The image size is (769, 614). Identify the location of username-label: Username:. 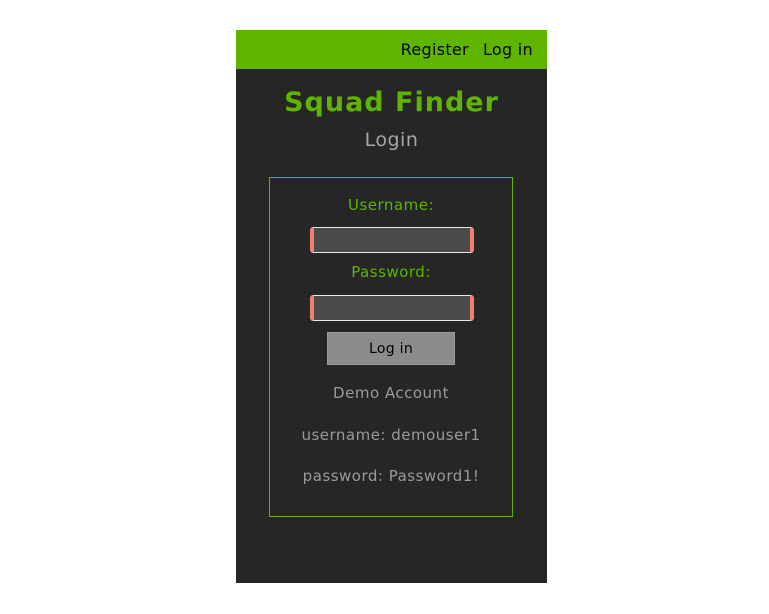
(391, 205).